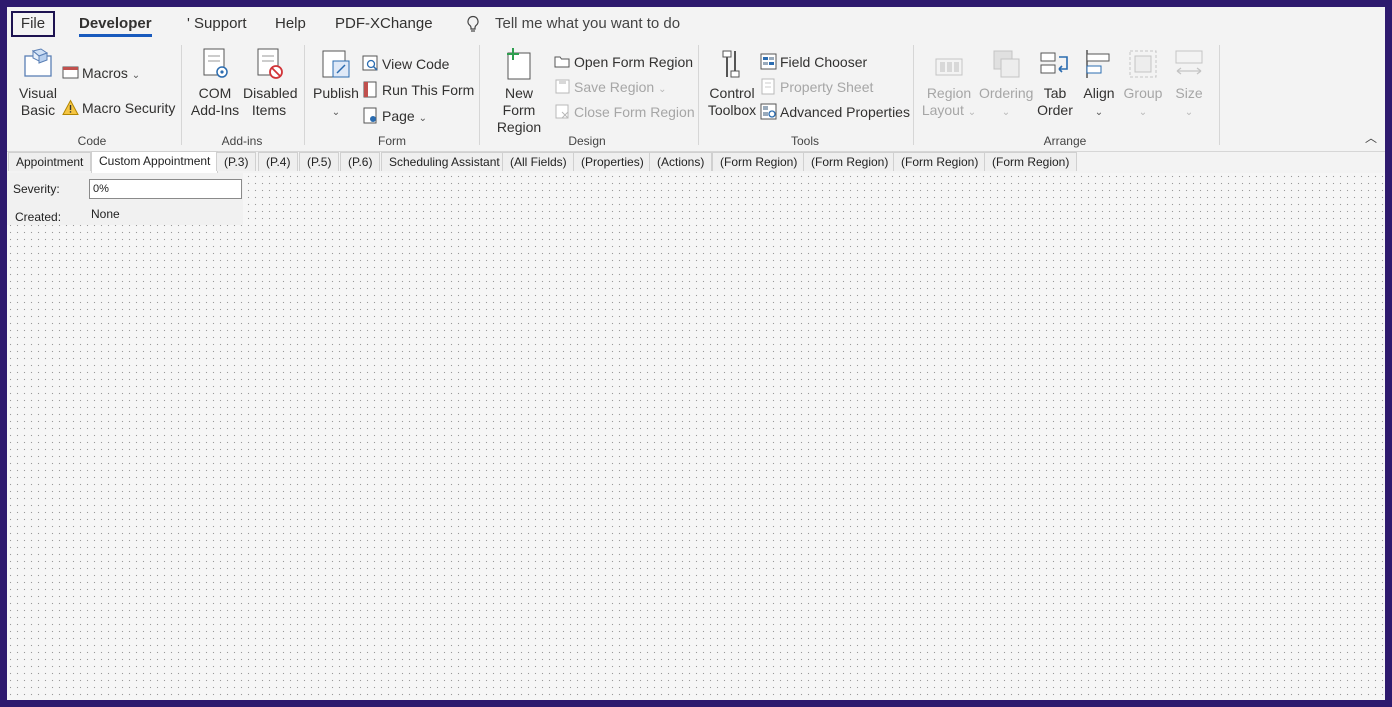 The height and width of the screenshot is (707, 1392). I want to click on macros-button: Macros ⌄, so click(101, 73).